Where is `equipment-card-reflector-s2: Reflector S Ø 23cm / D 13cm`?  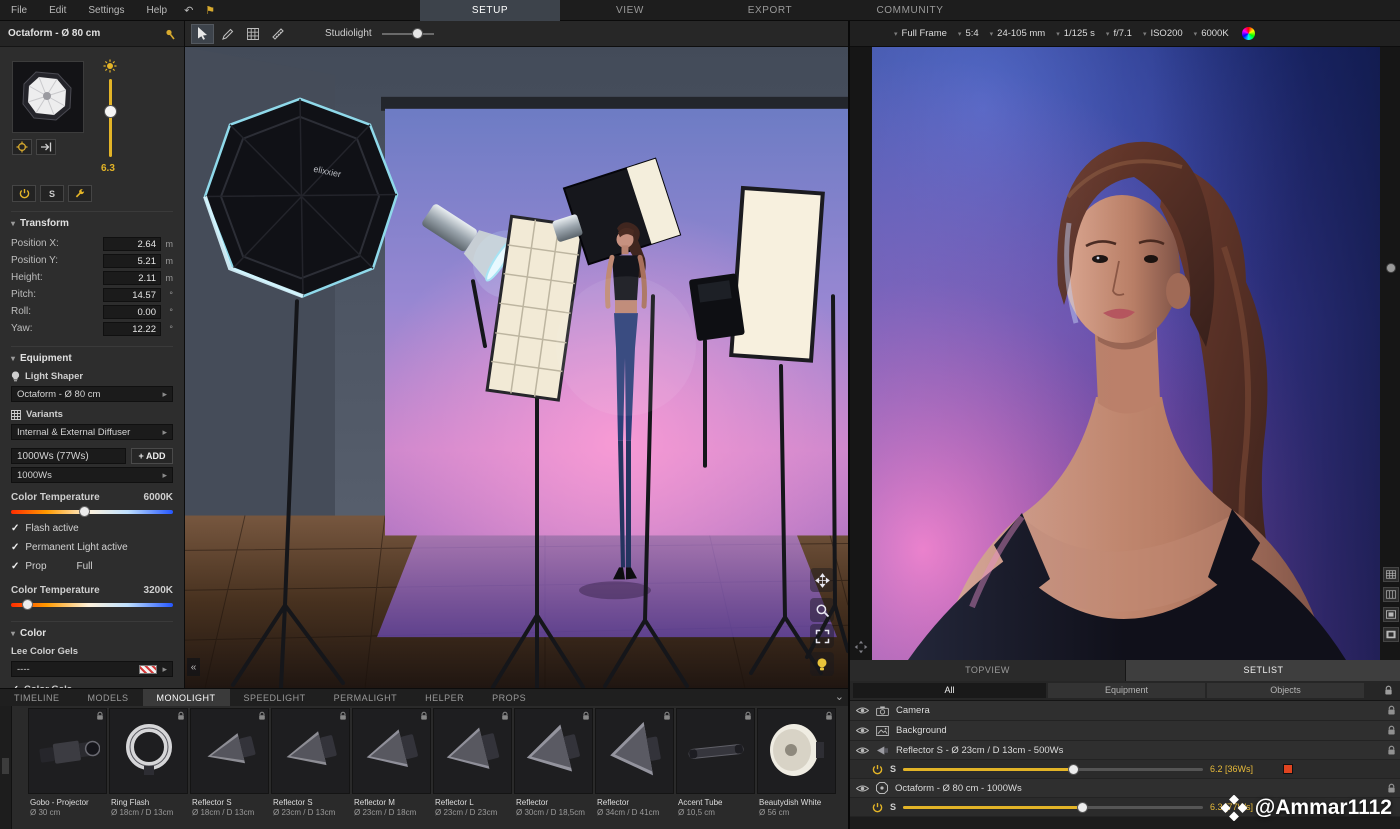 equipment-card-reflector-s2: Reflector S Ø 23cm / D 13cm is located at coordinates (310, 768).